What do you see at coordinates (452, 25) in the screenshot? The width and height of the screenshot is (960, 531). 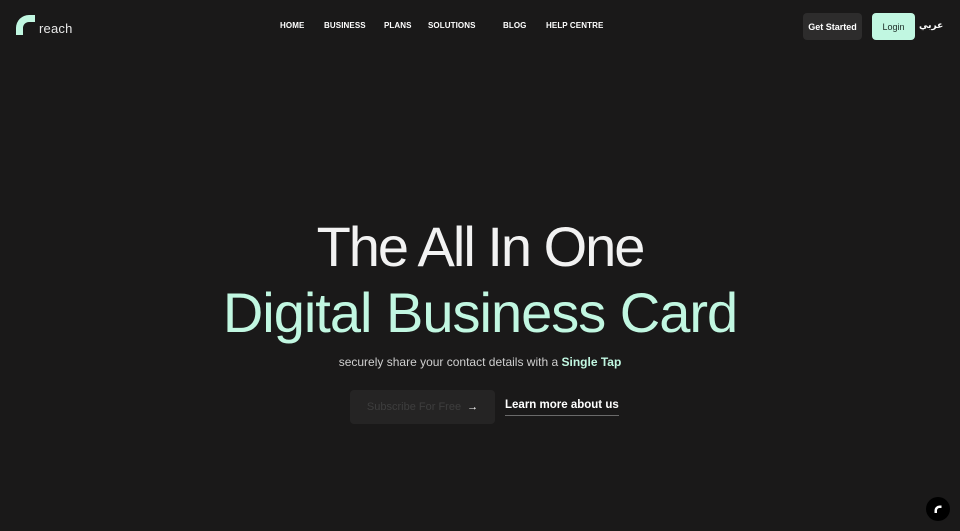 I see `nav-item-solutions: SOLUTIONS` at bounding box center [452, 25].